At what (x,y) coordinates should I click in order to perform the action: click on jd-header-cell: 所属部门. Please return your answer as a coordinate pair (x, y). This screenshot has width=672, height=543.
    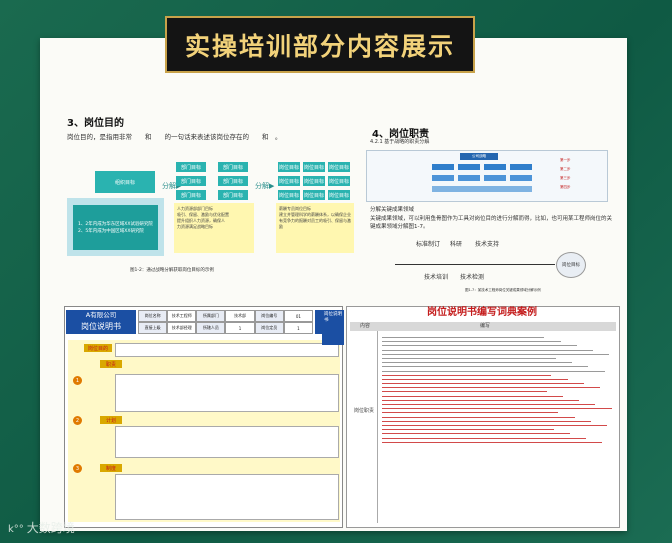
    Looking at the image, I should click on (211, 316).